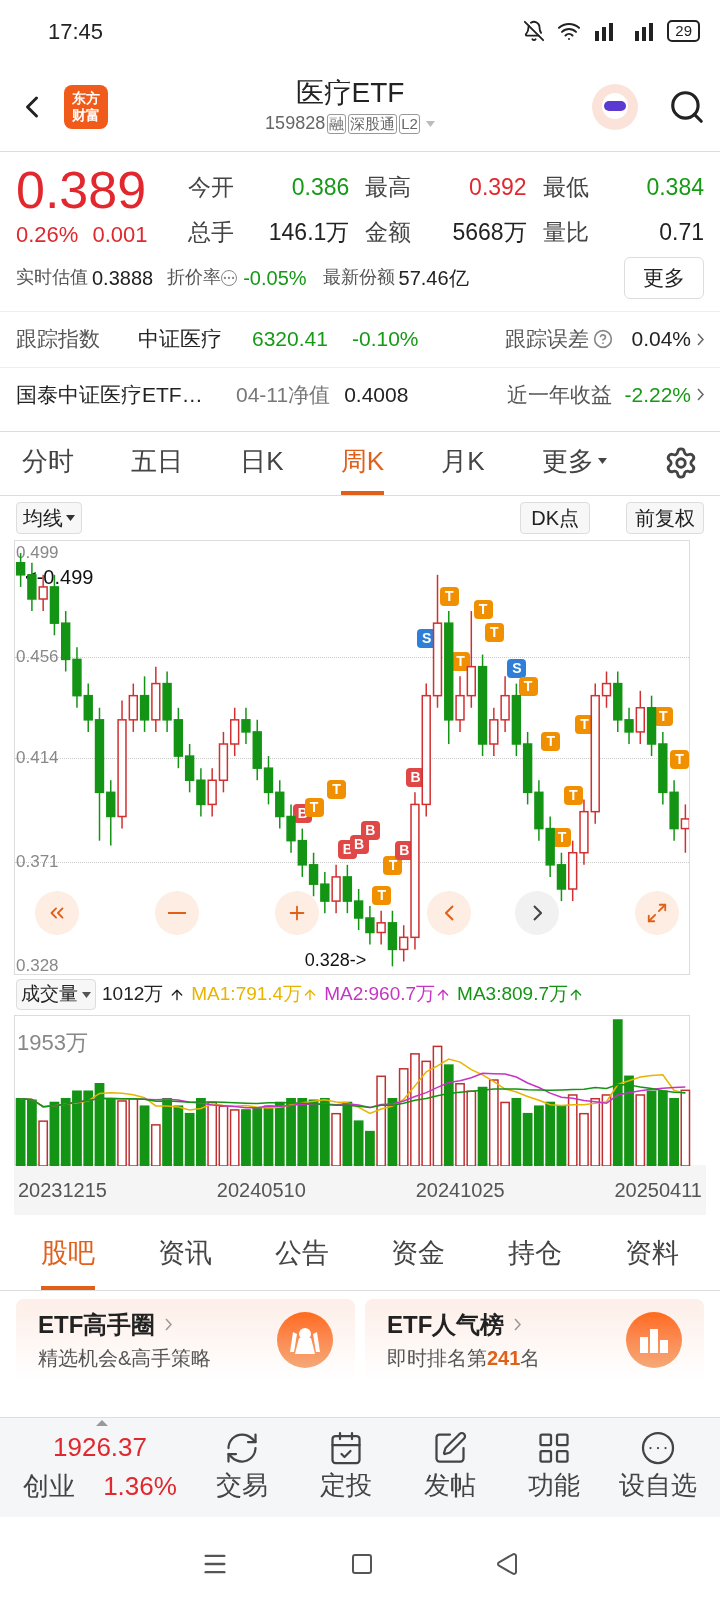 The width and height of the screenshot is (720, 1612). Describe the element at coordinates (177, 912) in the screenshot. I see `minus-icon` at that location.